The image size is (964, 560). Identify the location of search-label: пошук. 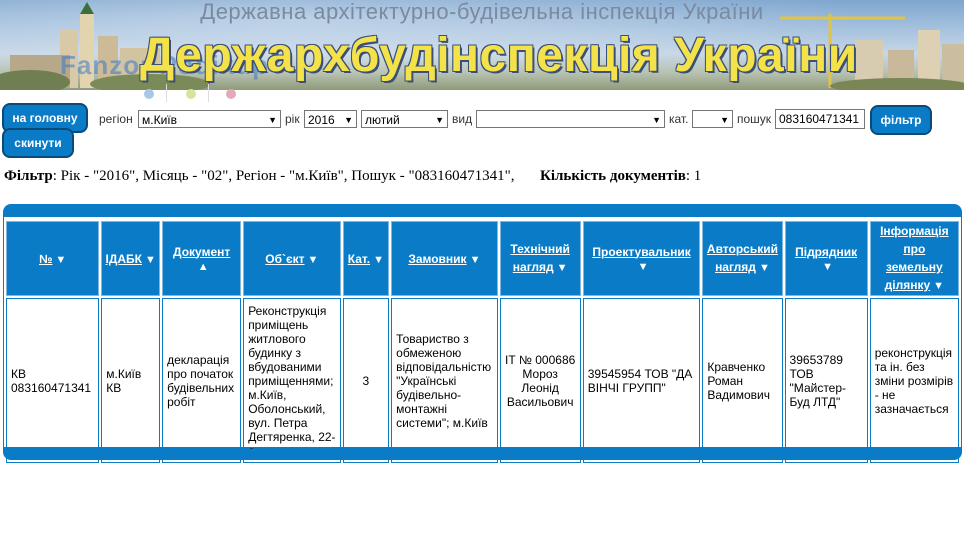
(754, 119).